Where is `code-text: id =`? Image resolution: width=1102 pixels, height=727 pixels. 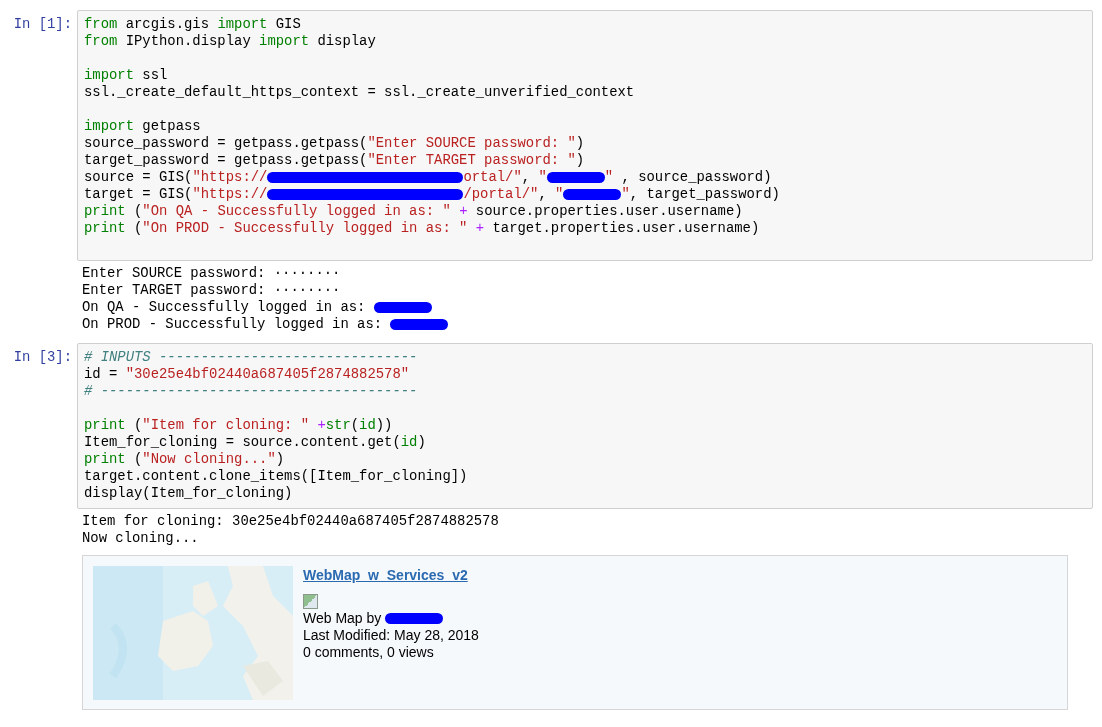 code-text: id = is located at coordinates (101, 374).